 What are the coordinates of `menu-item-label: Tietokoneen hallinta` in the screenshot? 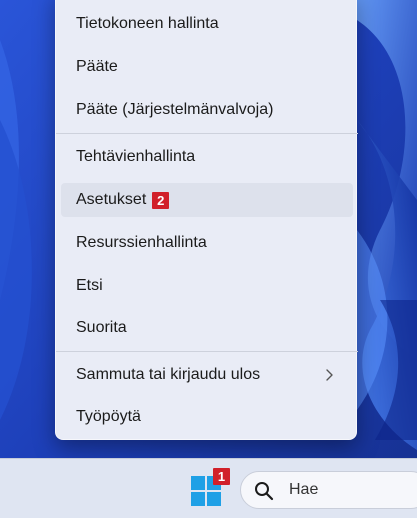 It's located at (147, 23).